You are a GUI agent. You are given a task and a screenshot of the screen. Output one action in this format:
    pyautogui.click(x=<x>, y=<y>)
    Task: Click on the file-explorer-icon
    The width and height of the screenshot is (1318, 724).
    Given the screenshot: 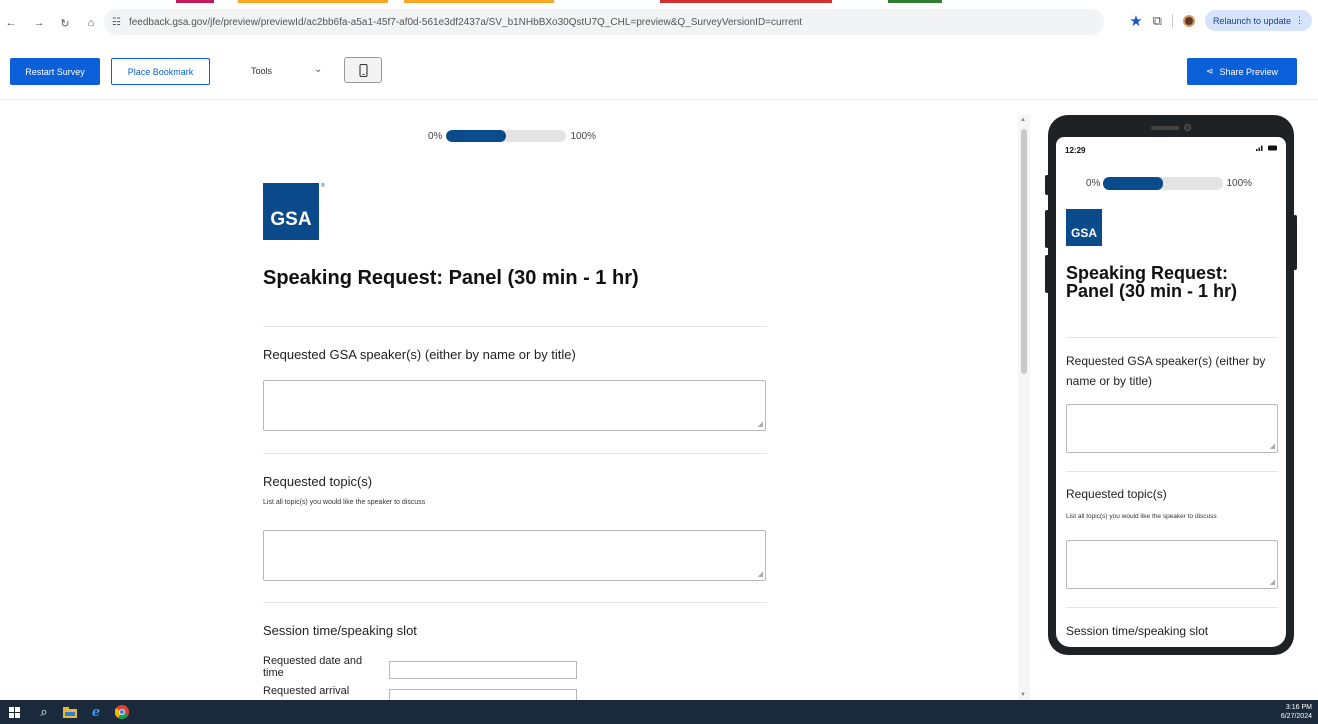 What is the action you would take?
    pyautogui.click(x=70, y=712)
    